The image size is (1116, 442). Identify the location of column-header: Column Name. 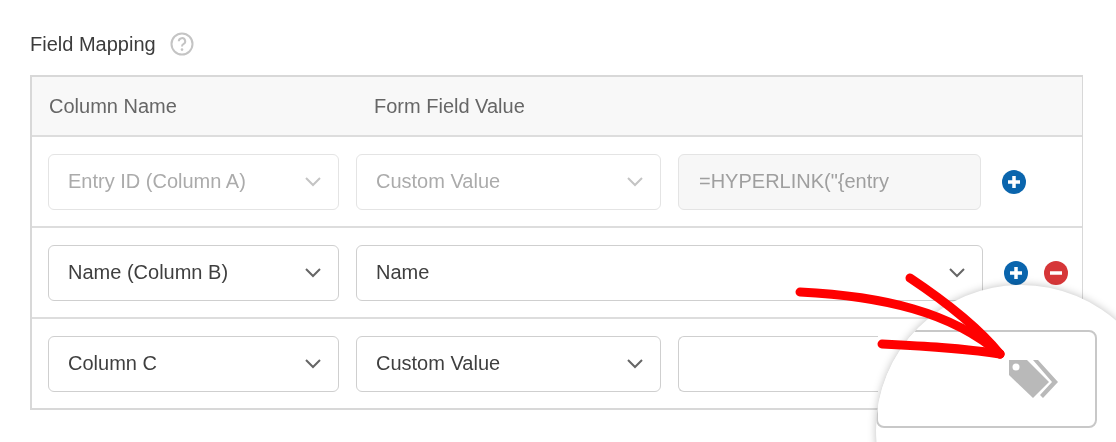
(113, 106).